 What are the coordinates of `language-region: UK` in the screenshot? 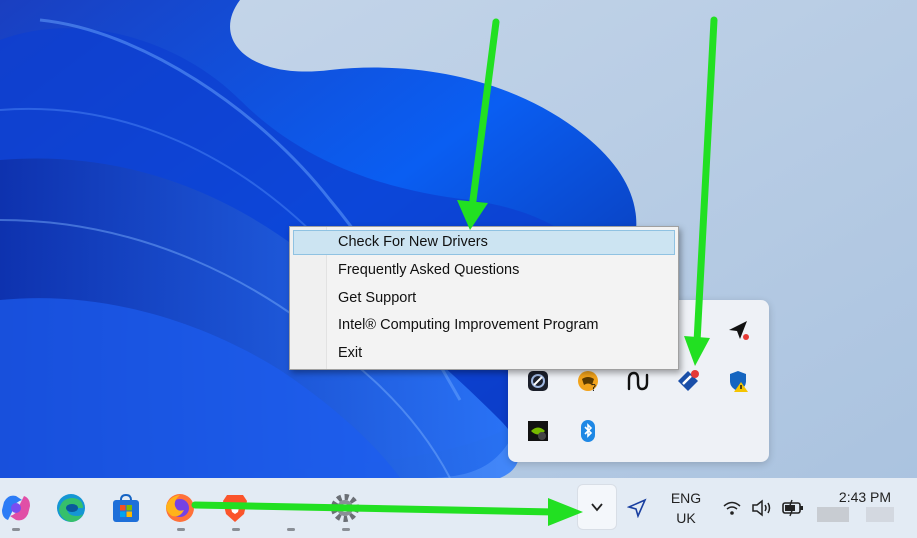 It's located at (686, 518).